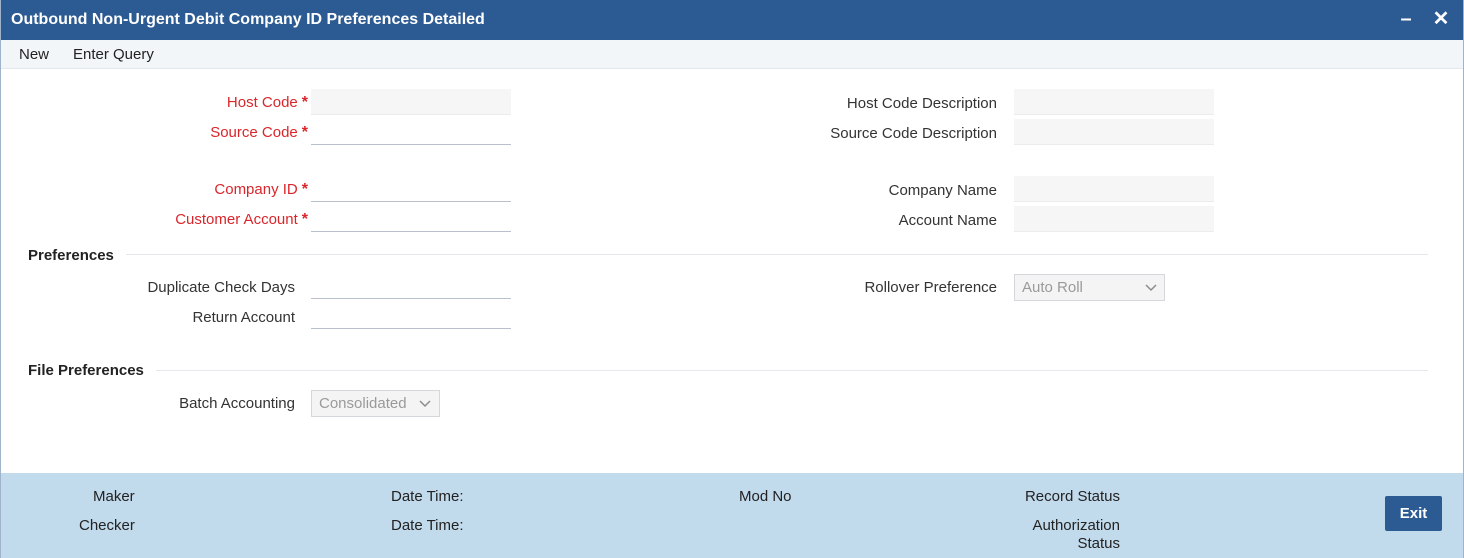 This screenshot has width=1464, height=558. I want to click on host-code-description-label: Host Code Description, so click(921, 103).